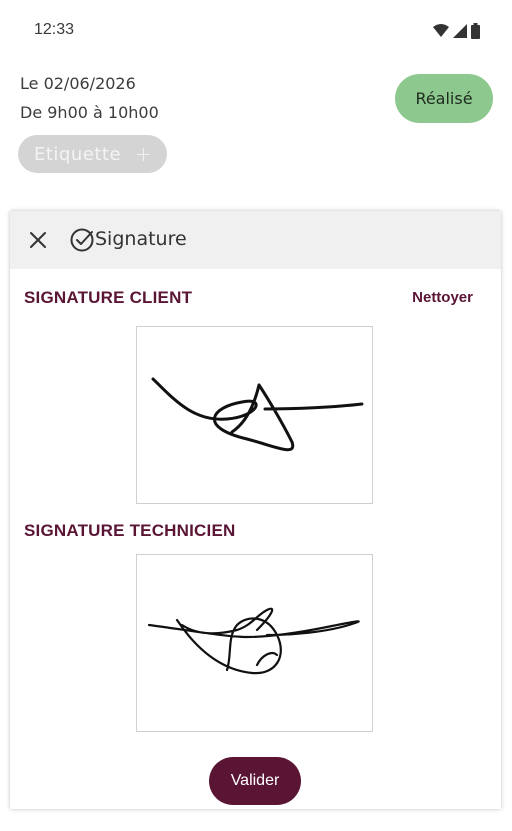 Image resolution: width=512 pixels, height=831 pixels. What do you see at coordinates (442, 297) in the screenshot?
I see `clear-button: Nettoyer` at bounding box center [442, 297].